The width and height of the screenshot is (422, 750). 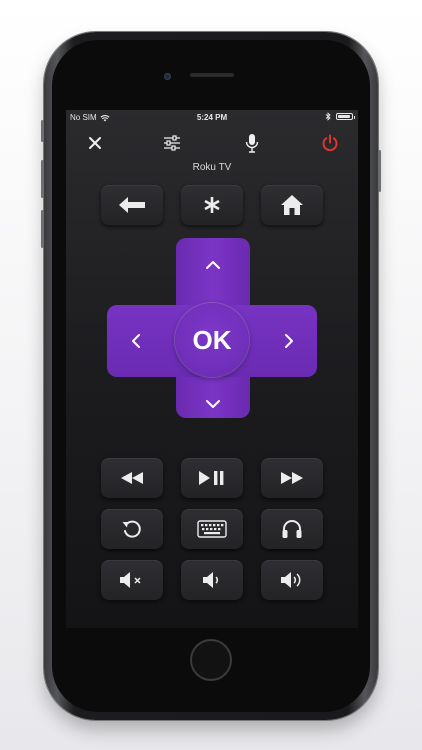 I want to click on dpad-right-button, so click(x=288, y=341).